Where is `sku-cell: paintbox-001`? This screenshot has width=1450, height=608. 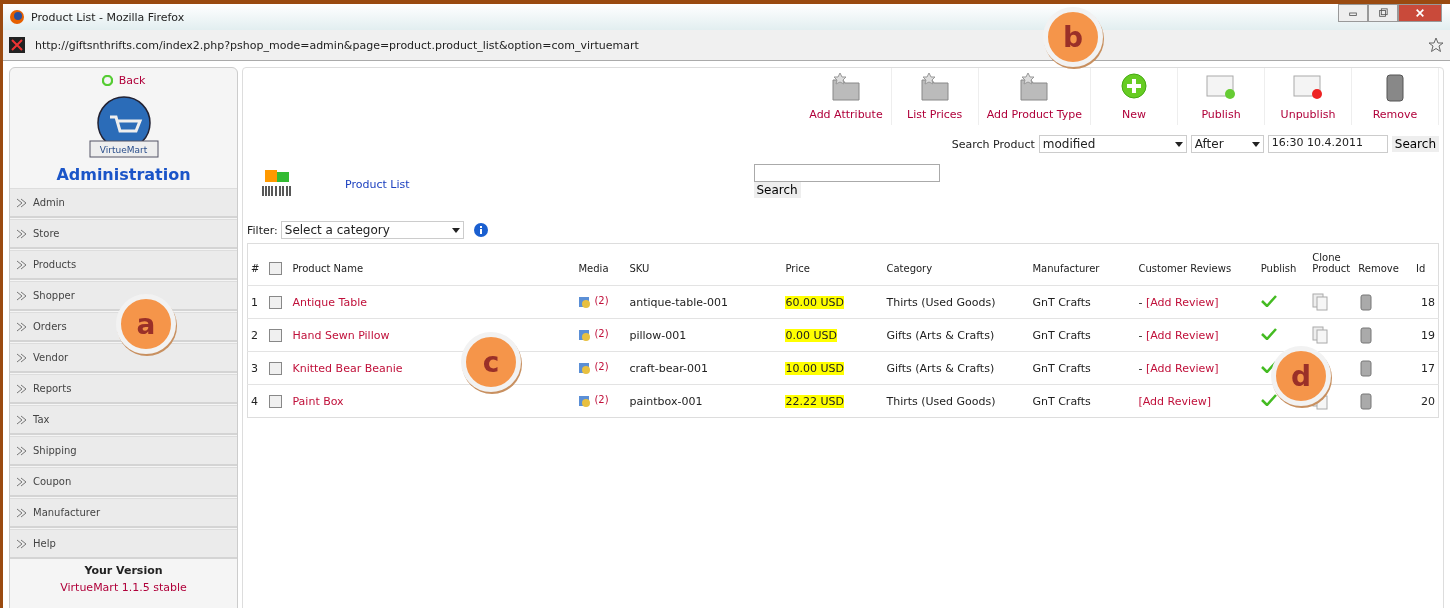
sku-cell: paintbox-001 is located at coordinates (704, 401).